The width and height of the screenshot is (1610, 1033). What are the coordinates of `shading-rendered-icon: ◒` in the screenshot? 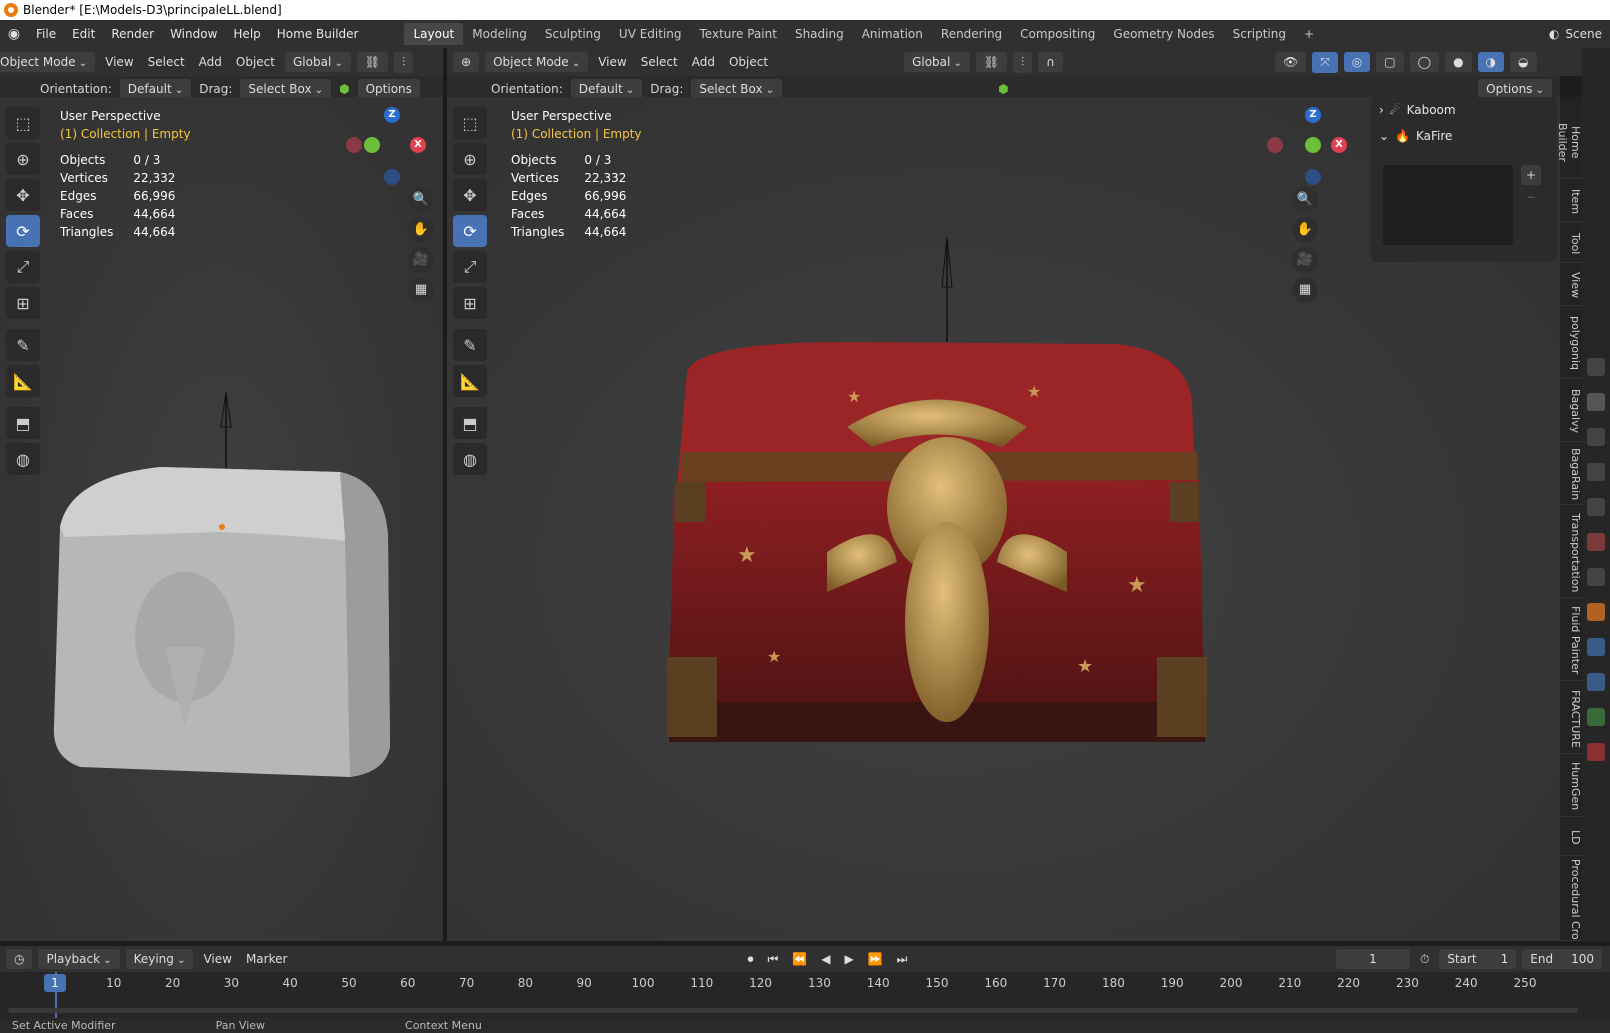 It's located at (1523, 62).